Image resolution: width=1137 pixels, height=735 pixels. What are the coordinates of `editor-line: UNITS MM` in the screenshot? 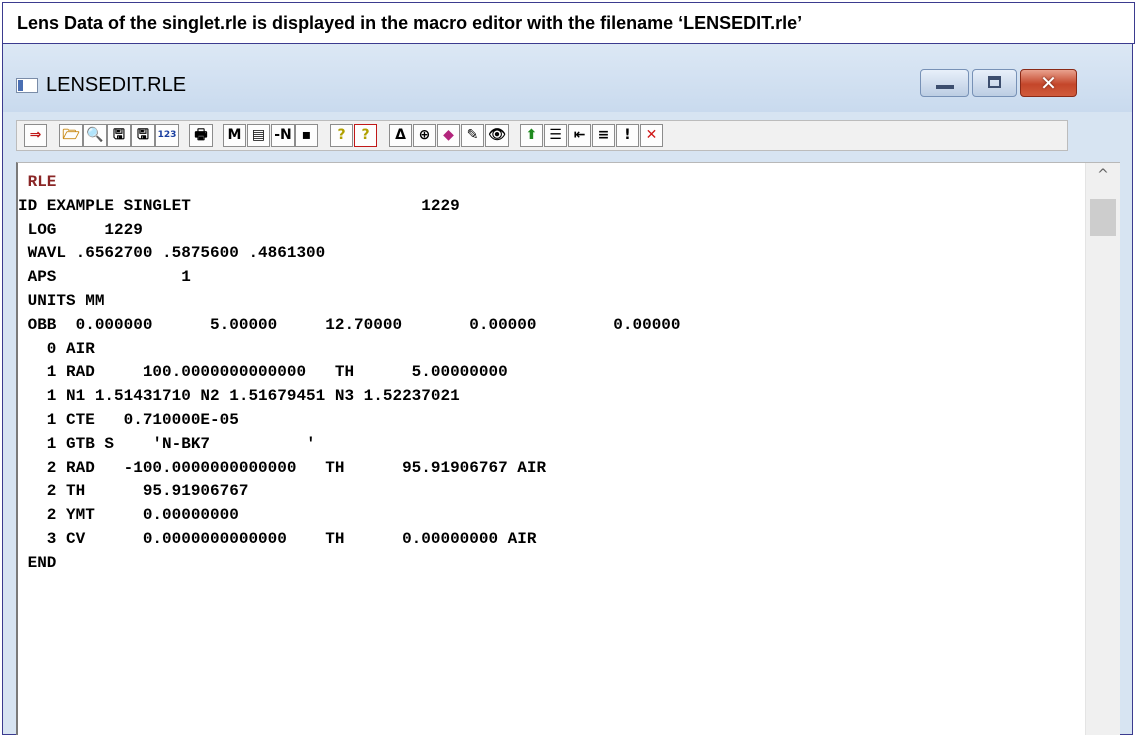 It's located at (349, 302).